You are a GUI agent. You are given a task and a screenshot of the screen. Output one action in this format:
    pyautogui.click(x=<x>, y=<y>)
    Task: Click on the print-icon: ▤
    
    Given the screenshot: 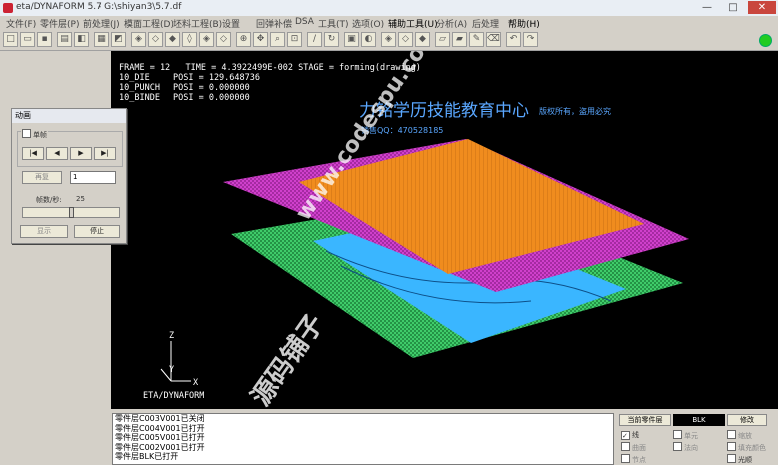 What is the action you would take?
    pyautogui.click(x=64, y=39)
    